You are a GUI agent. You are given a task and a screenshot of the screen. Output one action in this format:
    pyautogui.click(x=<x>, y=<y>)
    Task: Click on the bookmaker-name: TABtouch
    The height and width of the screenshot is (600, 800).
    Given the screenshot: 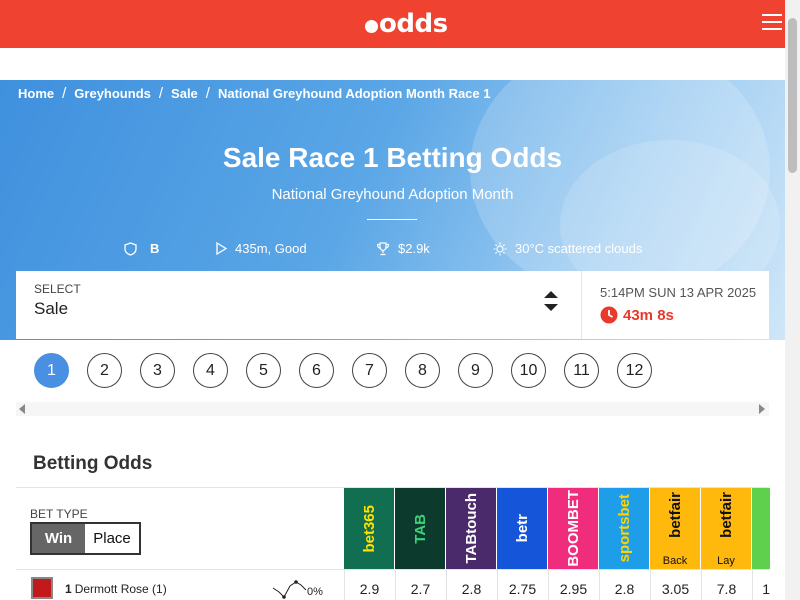 What is the action you would take?
    pyautogui.click(x=471, y=528)
    